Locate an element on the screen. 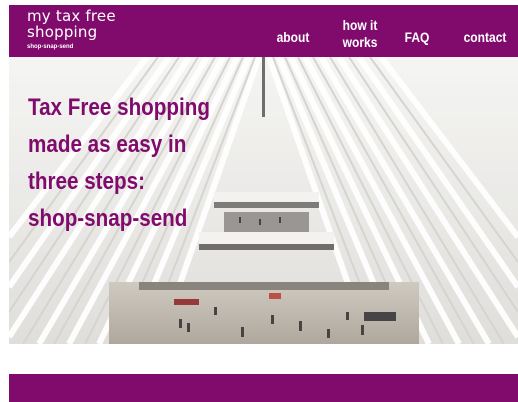 This screenshot has width=518, height=402. nav-link-faq: FAQ is located at coordinates (417, 37).